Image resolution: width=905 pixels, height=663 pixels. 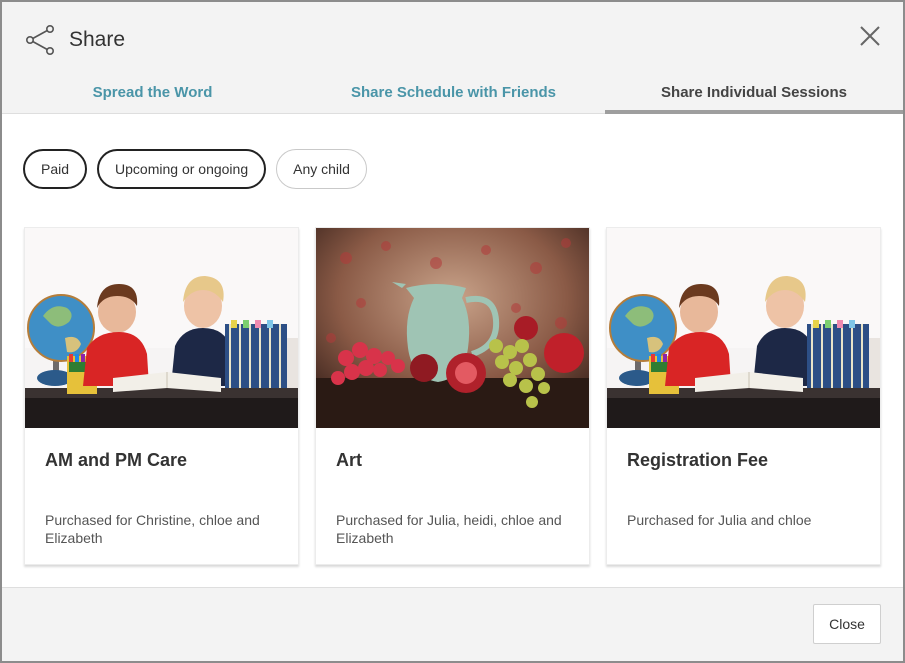 I want to click on tab-label: Spread the Word, so click(x=152, y=92).